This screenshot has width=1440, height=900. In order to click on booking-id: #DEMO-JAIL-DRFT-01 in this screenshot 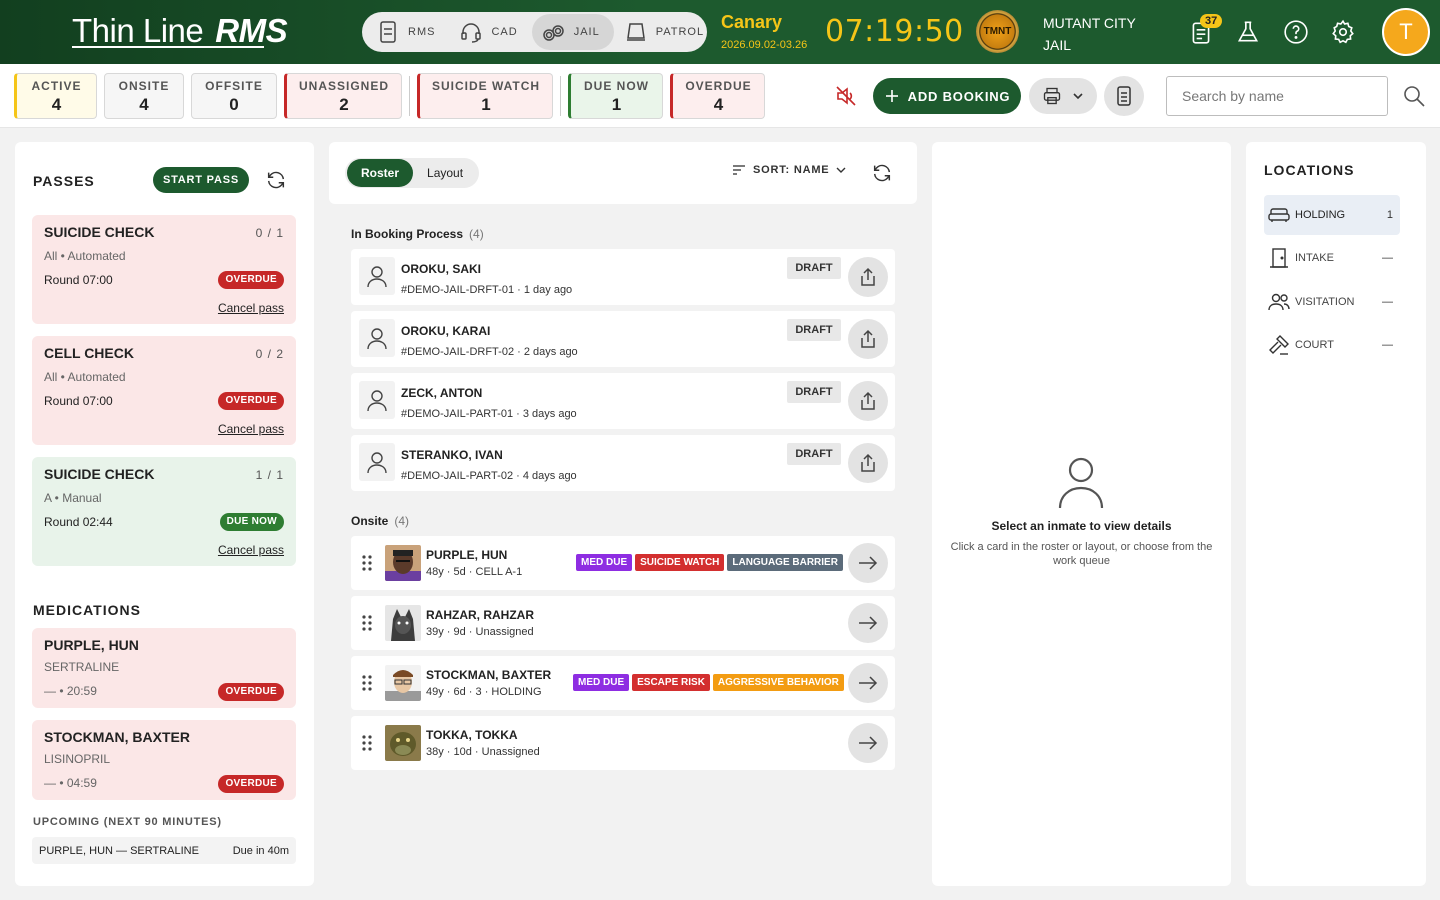, I will do `click(458, 290)`.